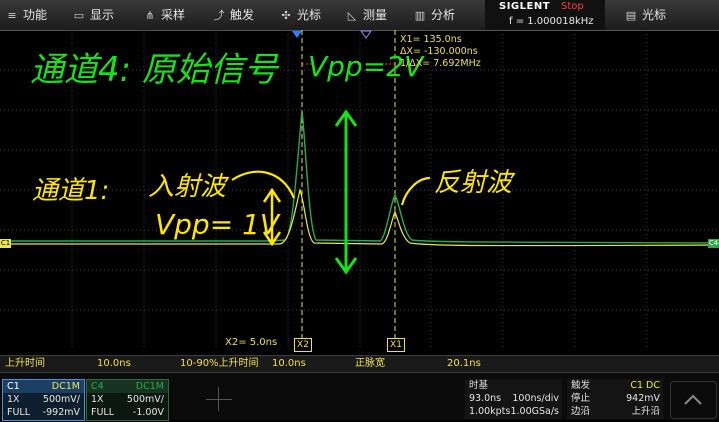  I want to click on ch4-bandwidth: FULL, so click(103, 412).